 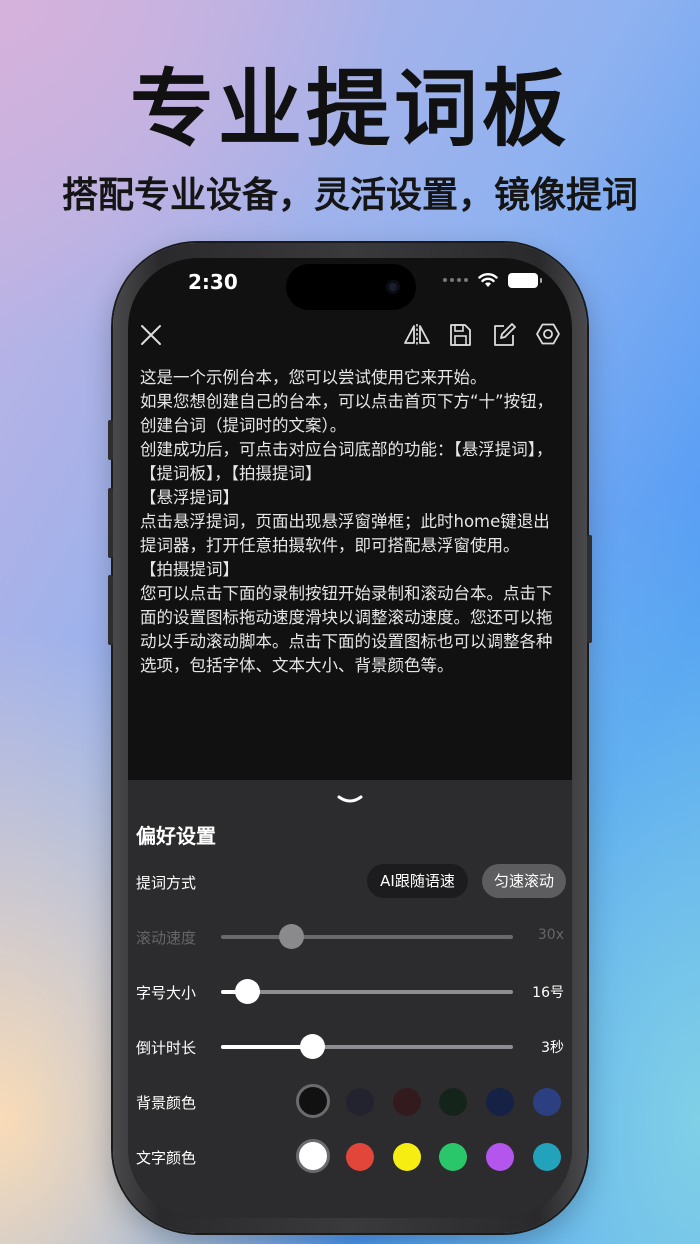 I want to click on panel-title: 偏好设置, so click(x=176, y=836).